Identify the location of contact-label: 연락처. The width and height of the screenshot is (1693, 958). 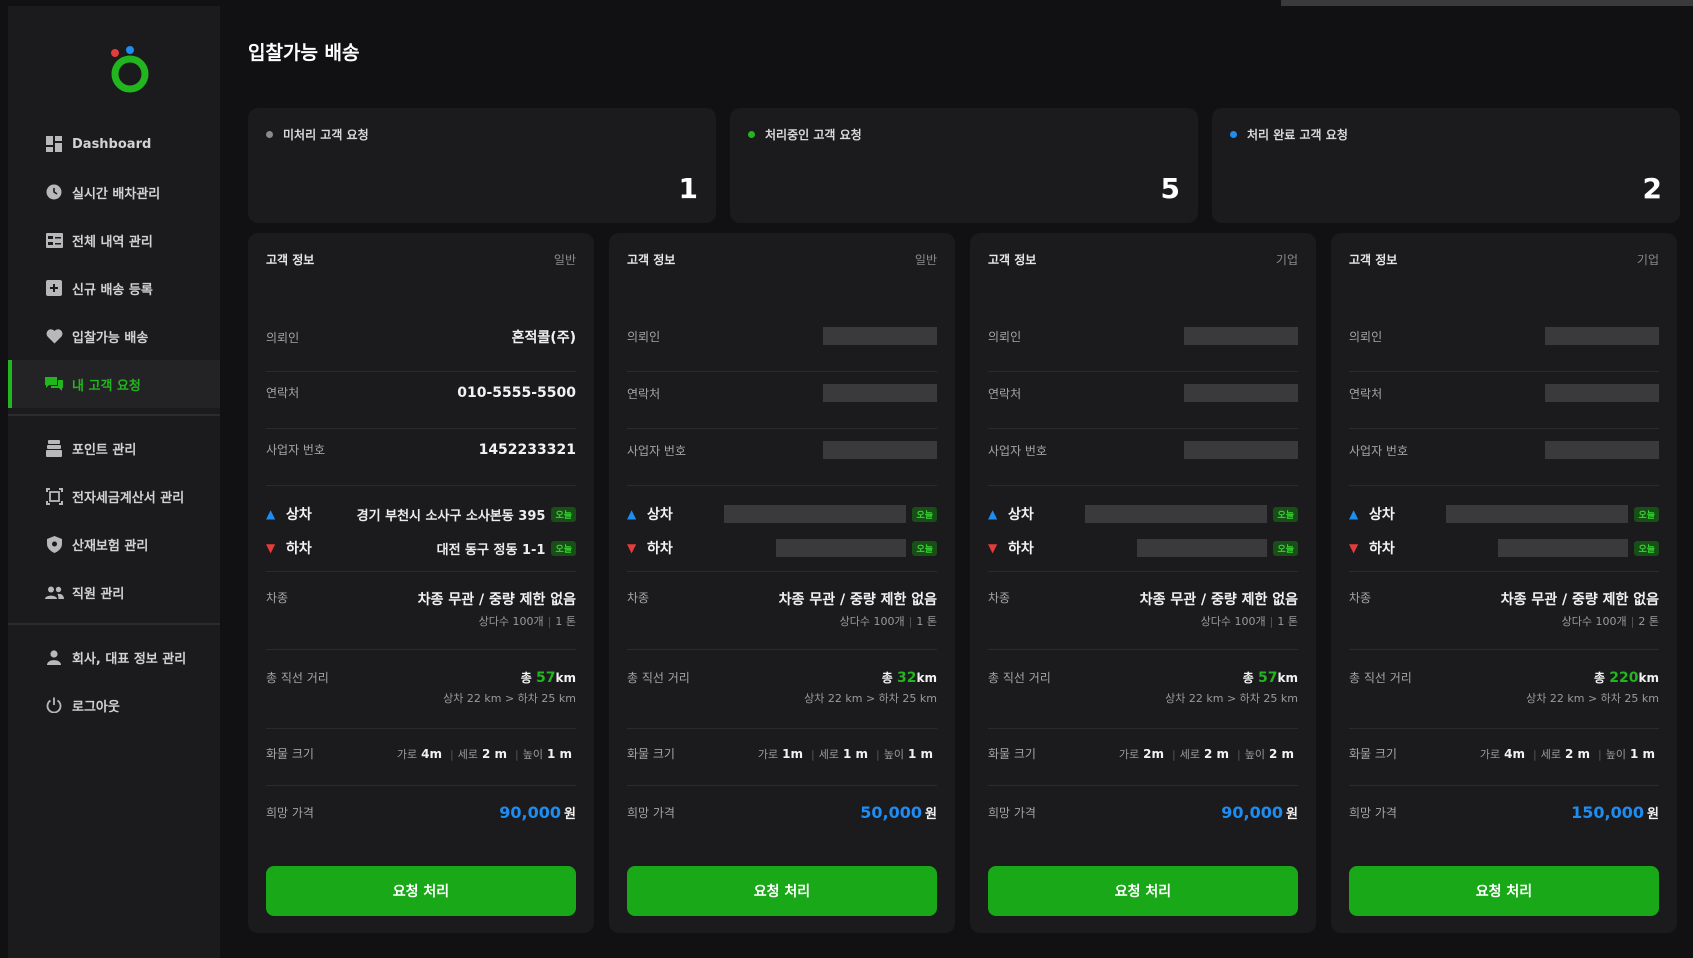
(1366, 393).